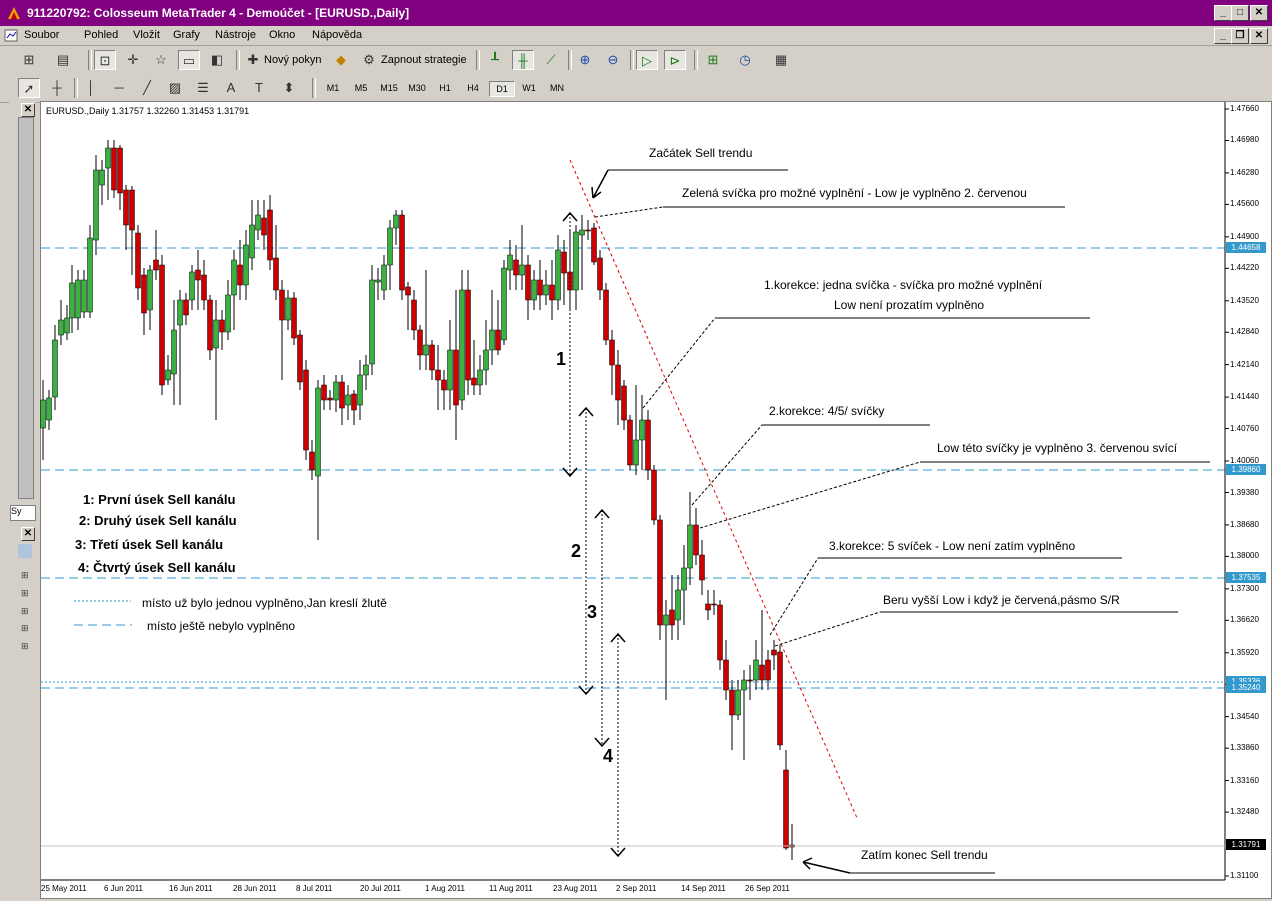 The height and width of the screenshot is (901, 1272). Describe the element at coordinates (827, 411) in the screenshot. I see `annotation-corr2: 2.korekce: 4/5/ svíčky` at that location.